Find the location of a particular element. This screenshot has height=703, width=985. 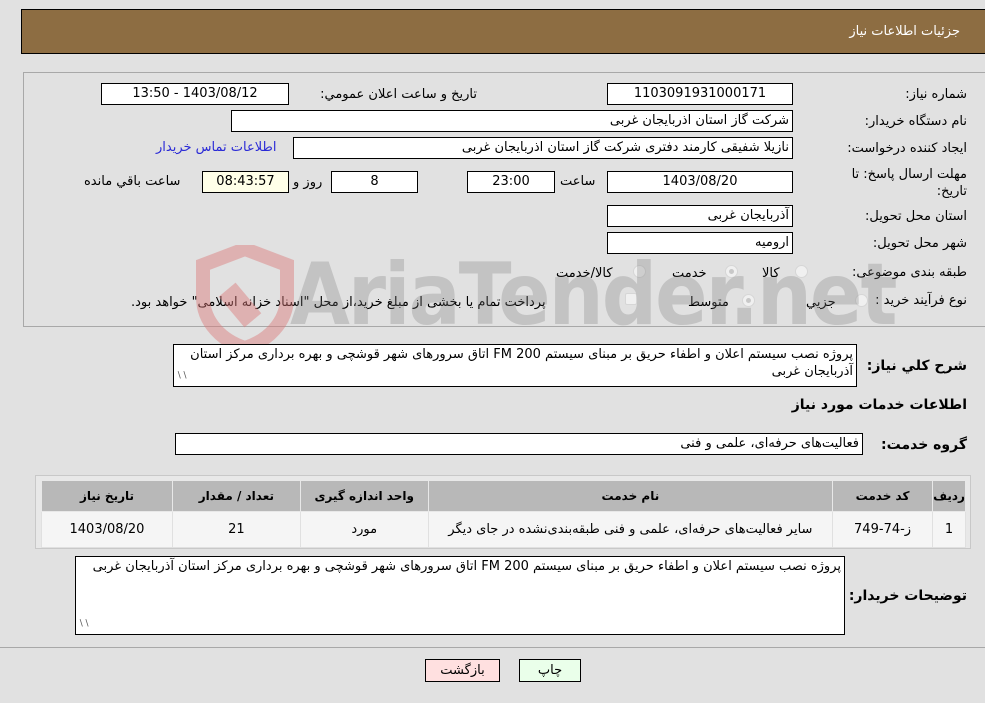

delivery-city-label: شهر محل تحويل: is located at coordinates (919, 243).